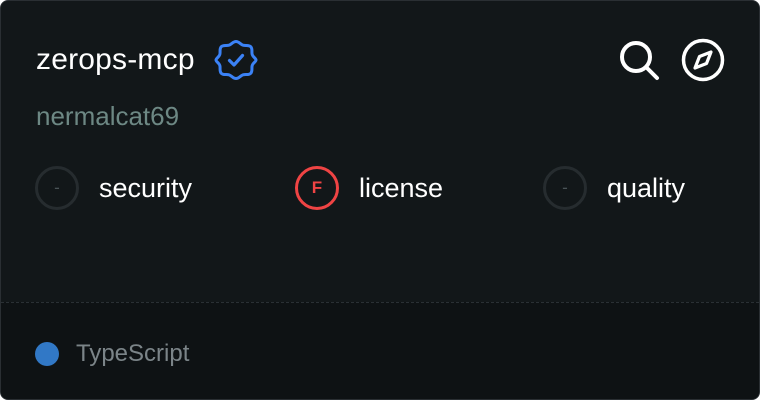  Describe the element at coordinates (639, 60) in the screenshot. I see `search-icon` at that location.